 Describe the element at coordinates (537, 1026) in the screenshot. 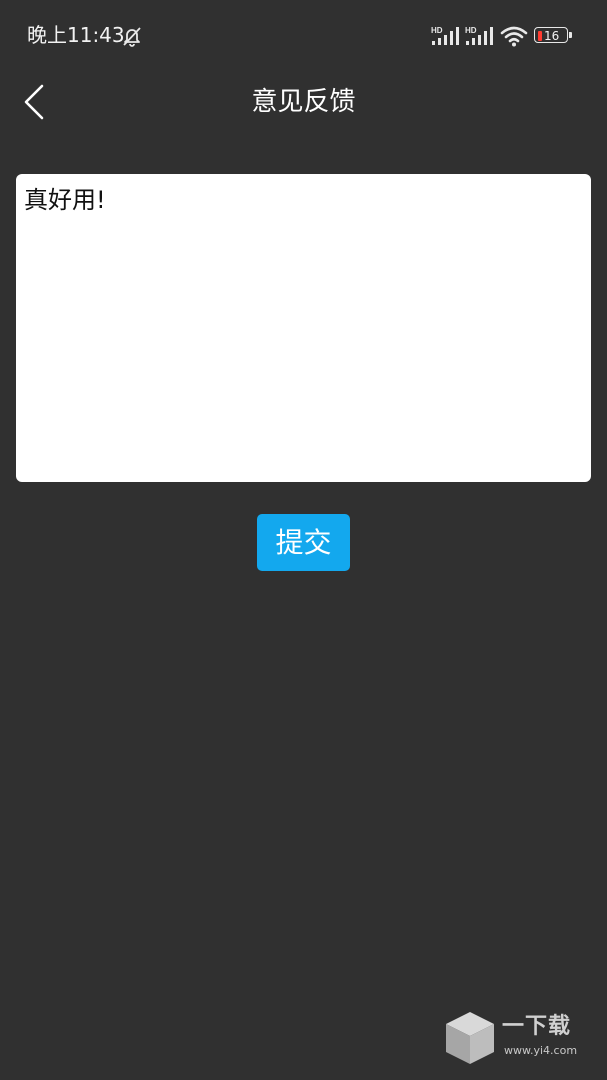

I see `watermark-brand: 一下载` at that location.